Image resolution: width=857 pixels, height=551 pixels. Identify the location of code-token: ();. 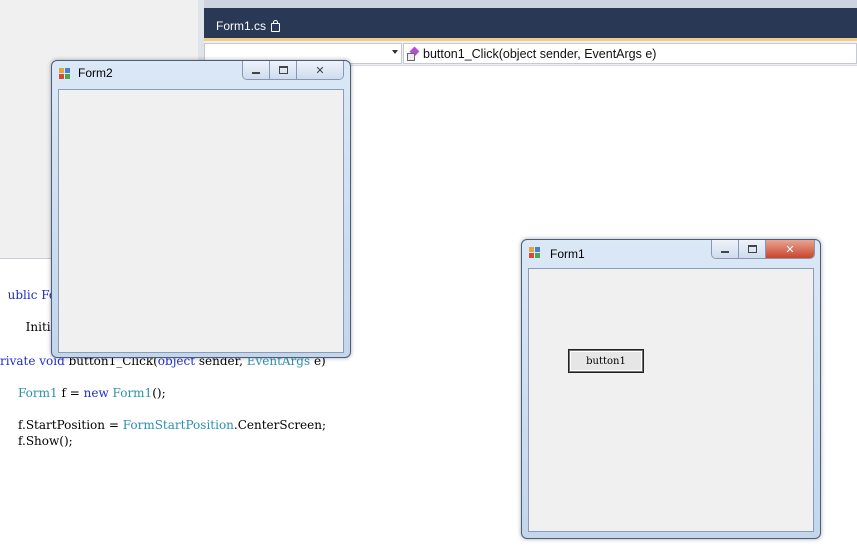
(159, 393).